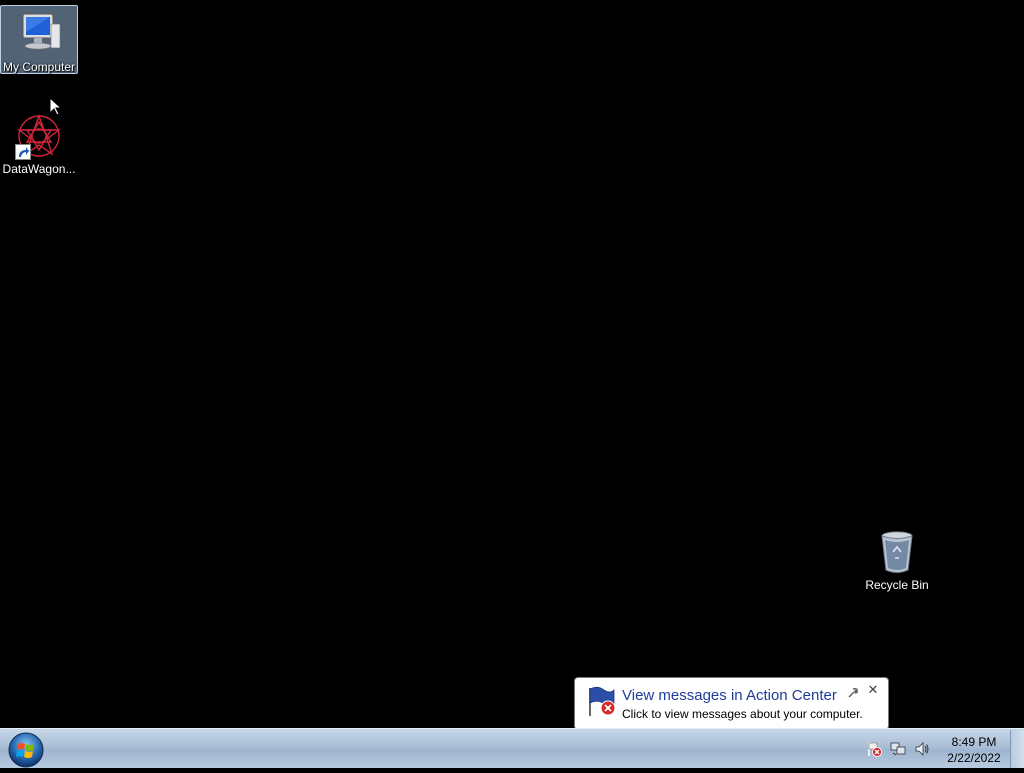 Image resolution: width=1024 pixels, height=773 pixels. What do you see at coordinates (39, 67) in the screenshot?
I see `desktop-icon-label: My Computer` at bounding box center [39, 67].